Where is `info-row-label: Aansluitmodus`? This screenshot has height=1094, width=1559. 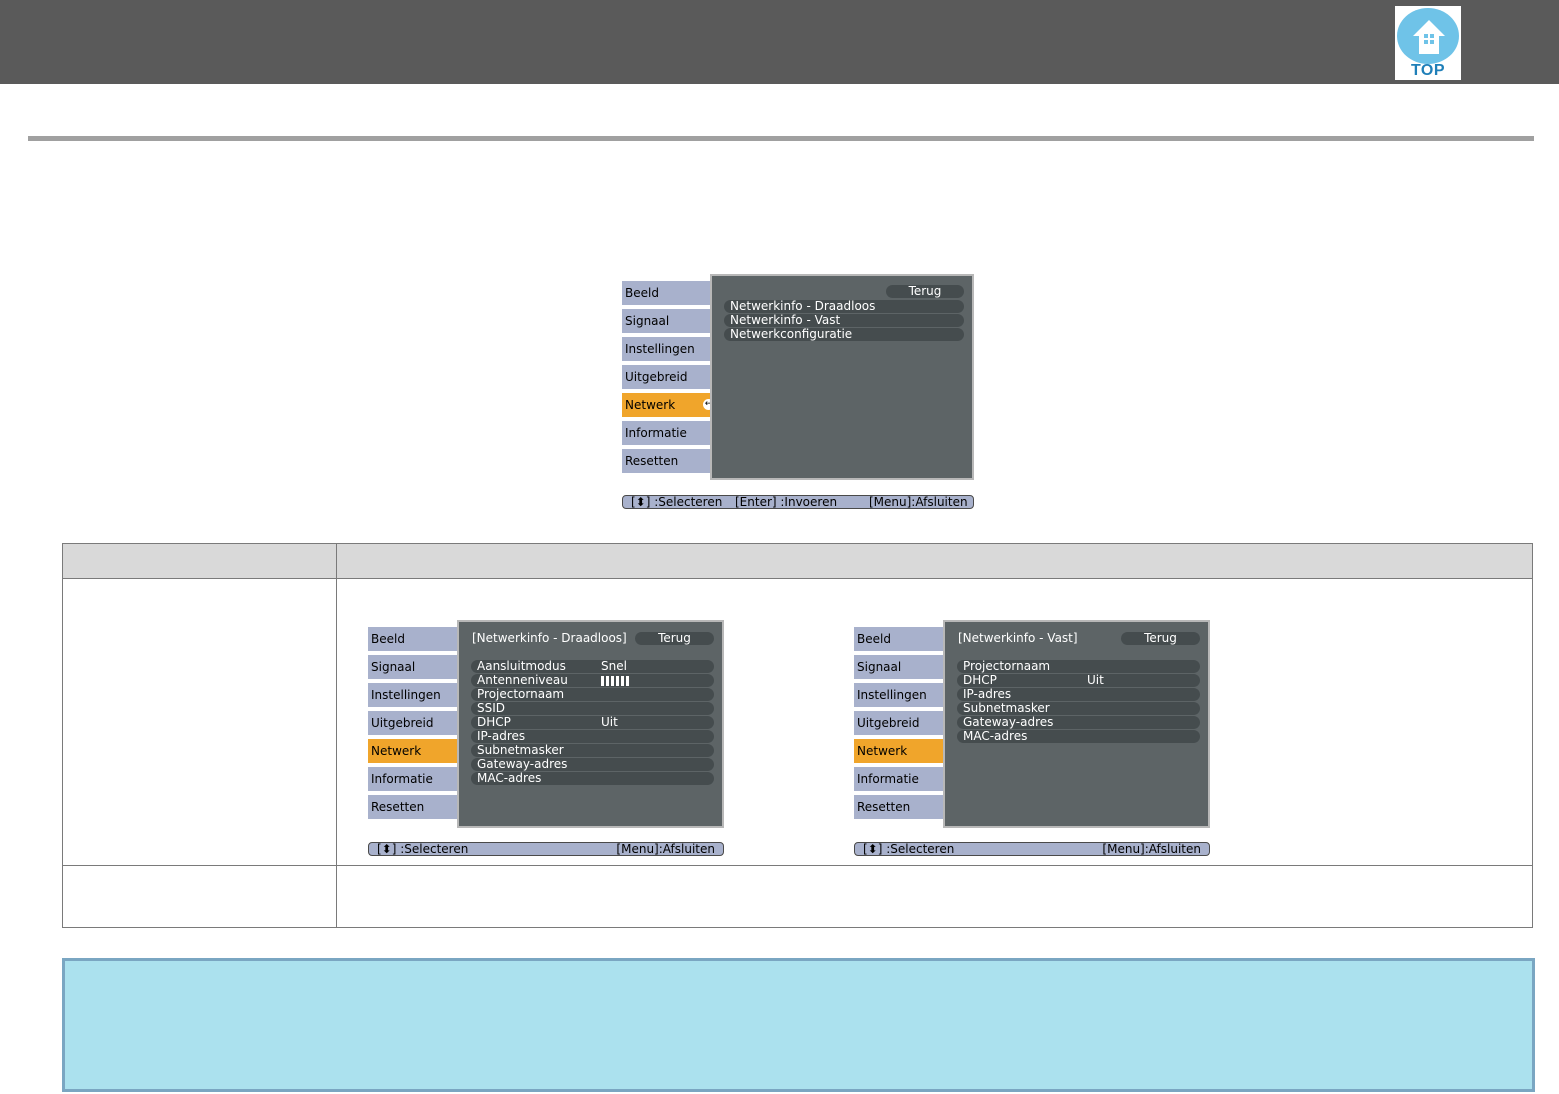 info-row-label: Aansluitmodus is located at coordinates (521, 666).